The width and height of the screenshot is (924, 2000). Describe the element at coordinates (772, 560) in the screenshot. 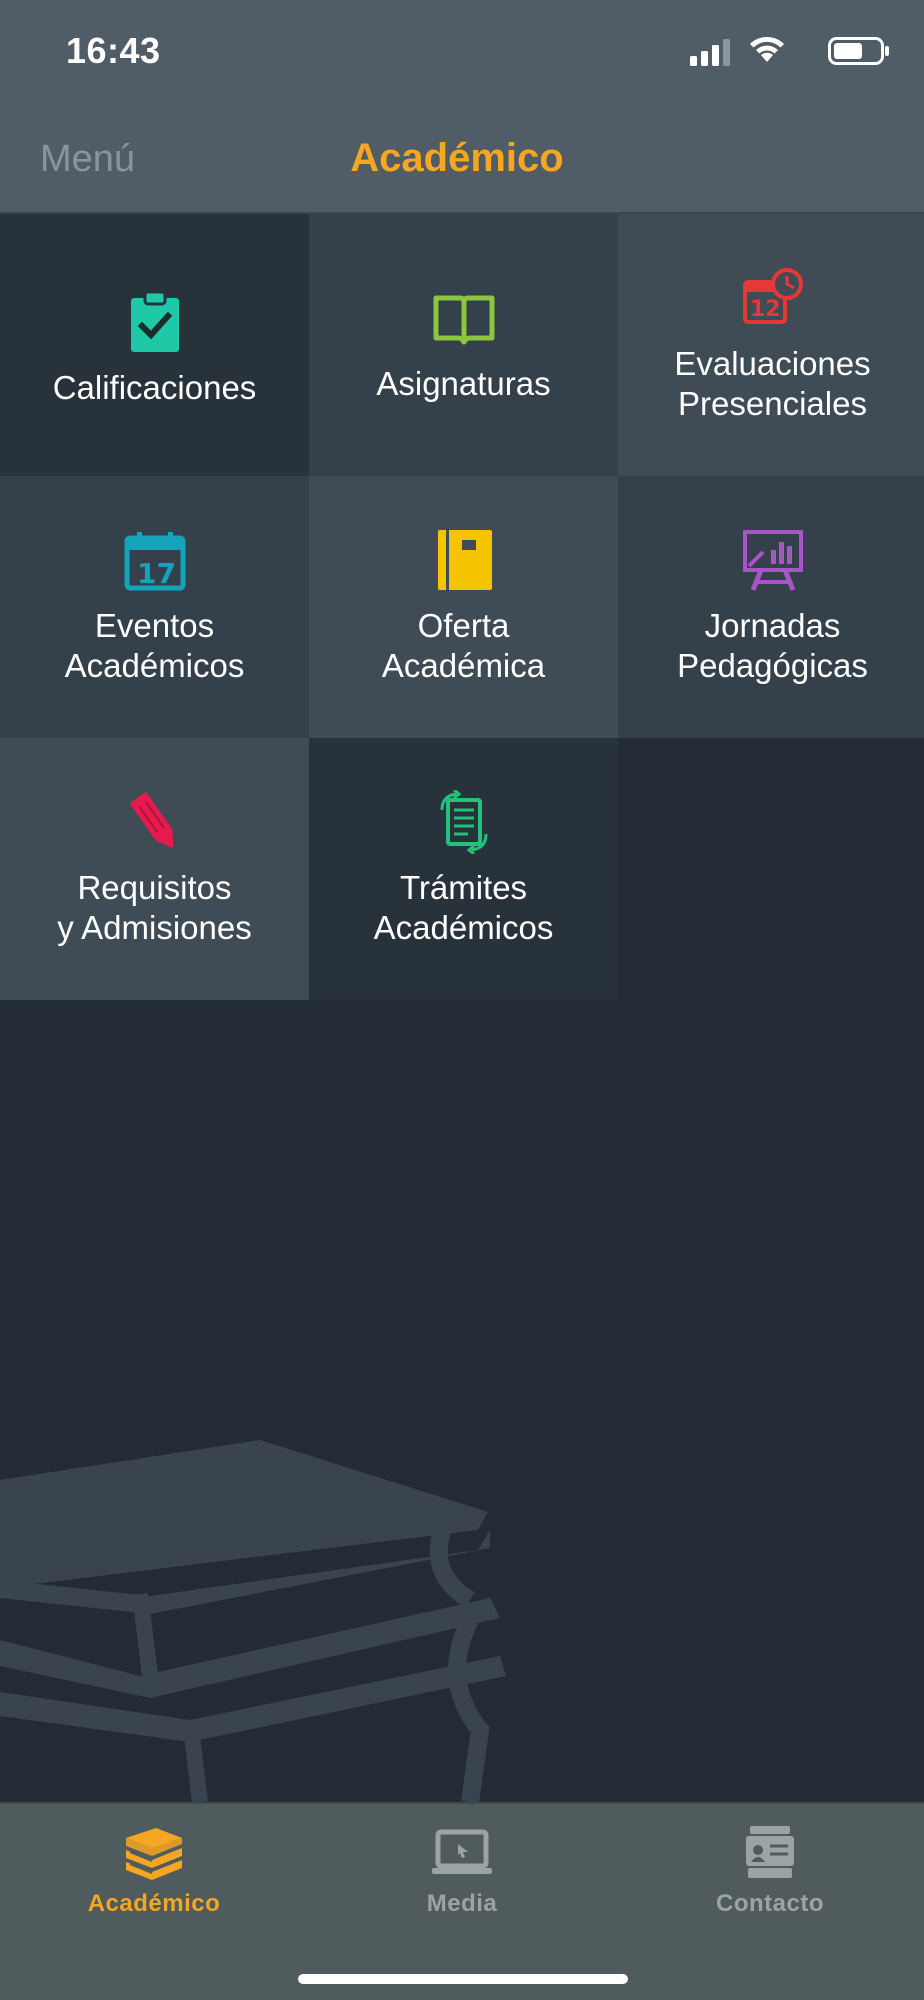

I see `presentation-board-icon` at that location.